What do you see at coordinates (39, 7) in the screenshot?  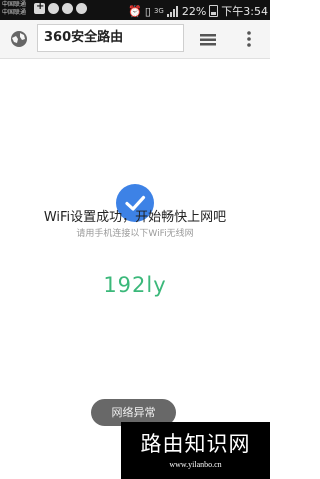 I see `add-notification-icon` at bounding box center [39, 7].